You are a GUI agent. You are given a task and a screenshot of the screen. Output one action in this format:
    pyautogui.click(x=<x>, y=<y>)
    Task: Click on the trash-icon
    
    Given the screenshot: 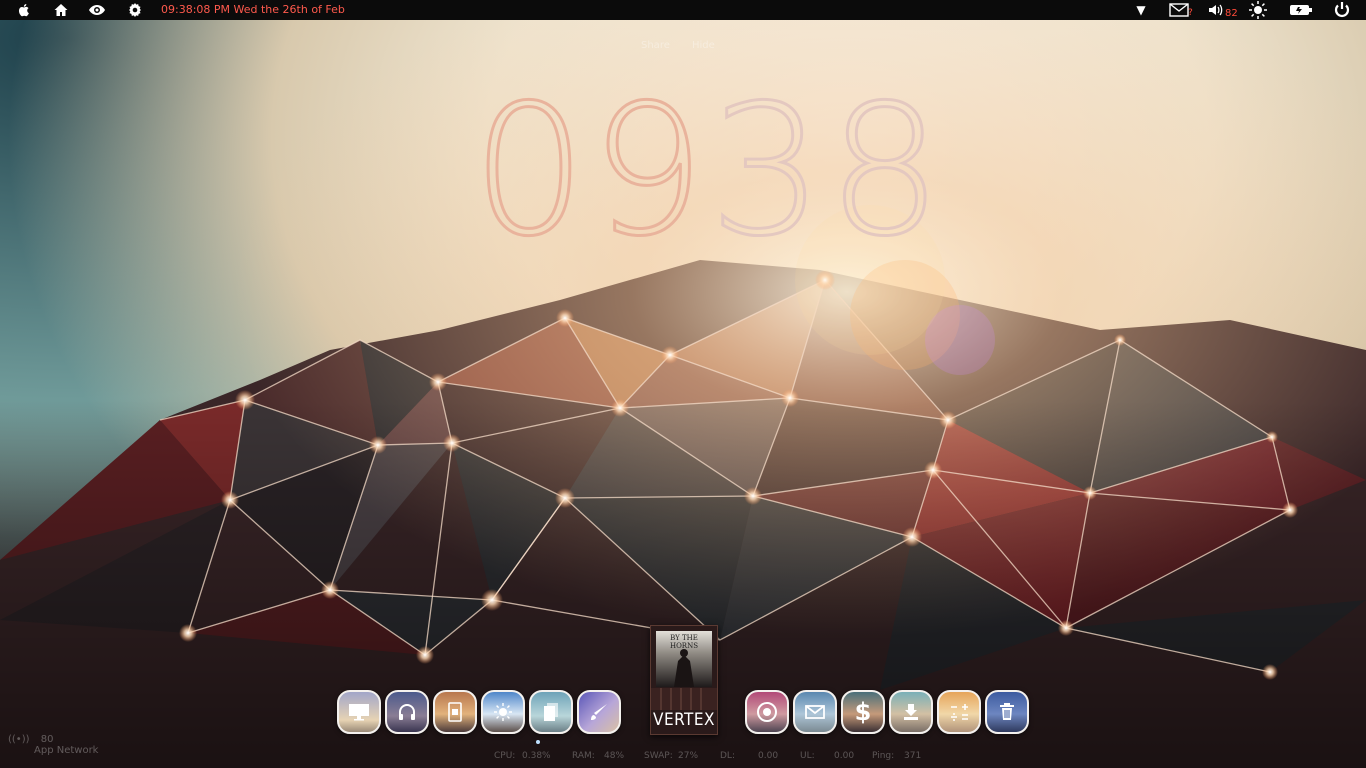 What is the action you would take?
    pyautogui.click(x=1007, y=712)
    